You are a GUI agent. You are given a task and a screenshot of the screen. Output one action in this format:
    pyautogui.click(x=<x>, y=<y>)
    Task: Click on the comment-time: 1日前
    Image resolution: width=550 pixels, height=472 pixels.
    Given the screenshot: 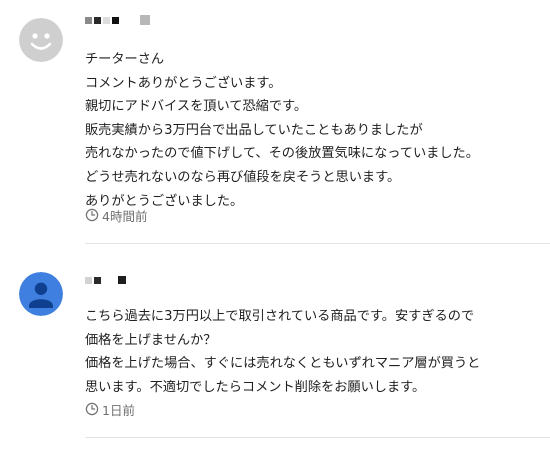 What is the action you would take?
    pyautogui.click(x=110, y=409)
    